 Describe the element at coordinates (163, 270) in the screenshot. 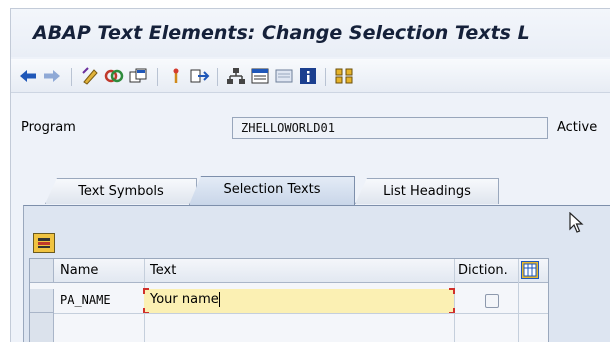

I see `column-header-text: Text` at that location.